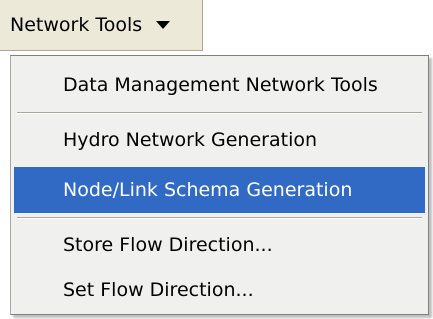 The height and width of the screenshot is (319, 433). I want to click on network-tools-menu-button: Network Tools, so click(101, 25).